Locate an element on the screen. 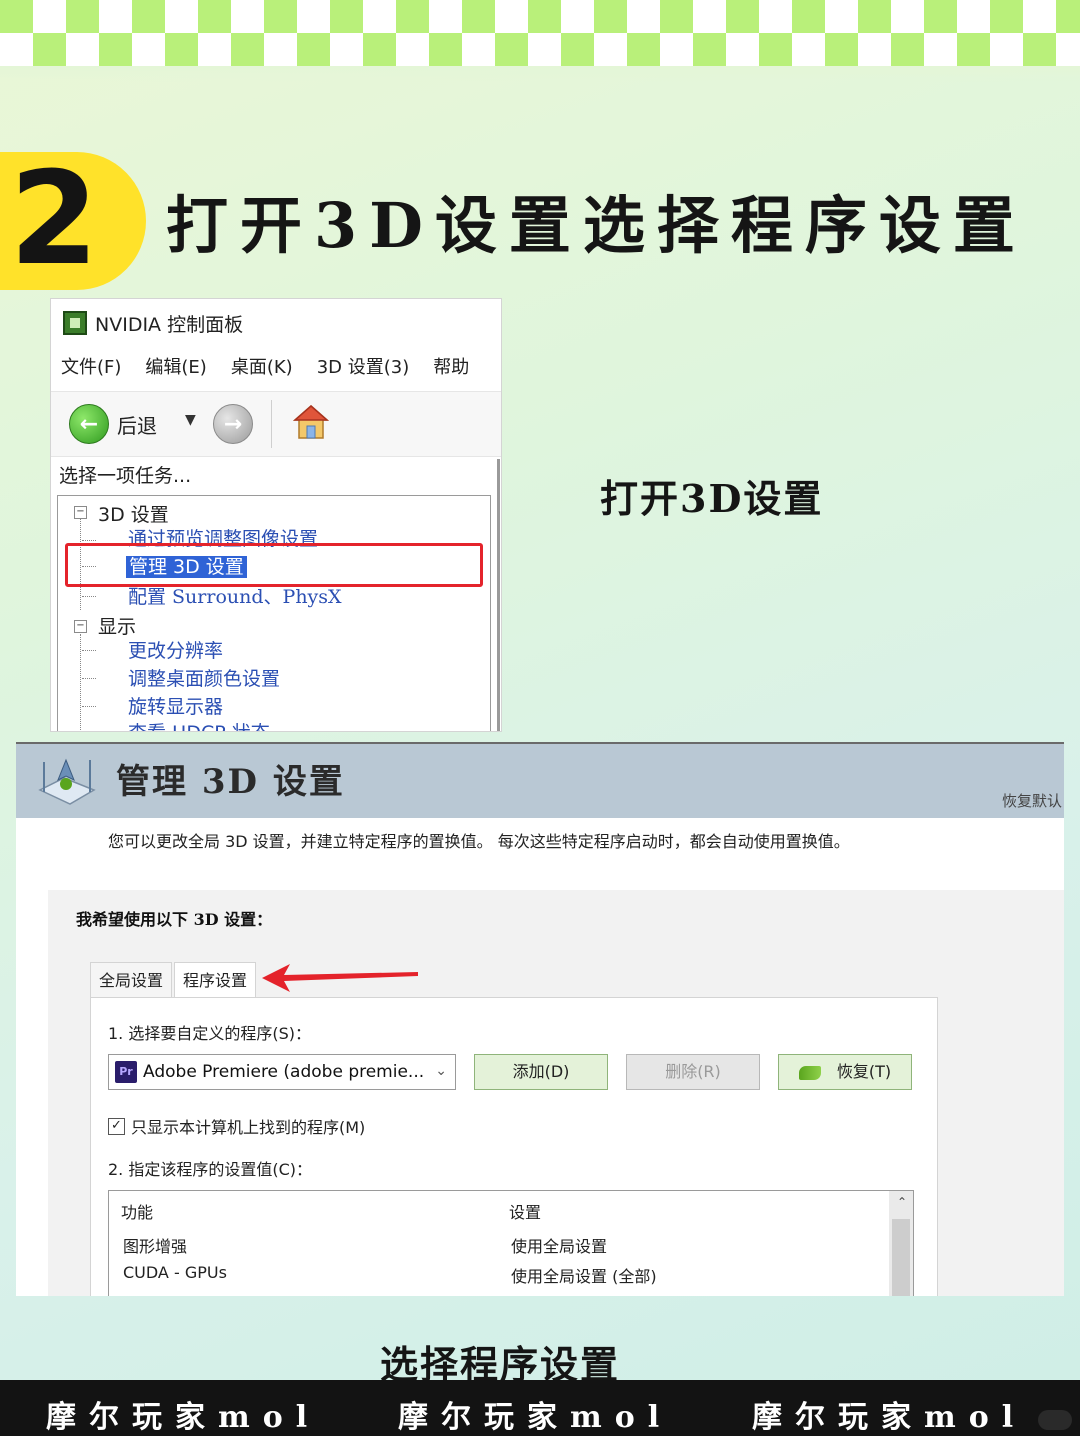  forward-arrow-icon: → is located at coordinates (233, 424).